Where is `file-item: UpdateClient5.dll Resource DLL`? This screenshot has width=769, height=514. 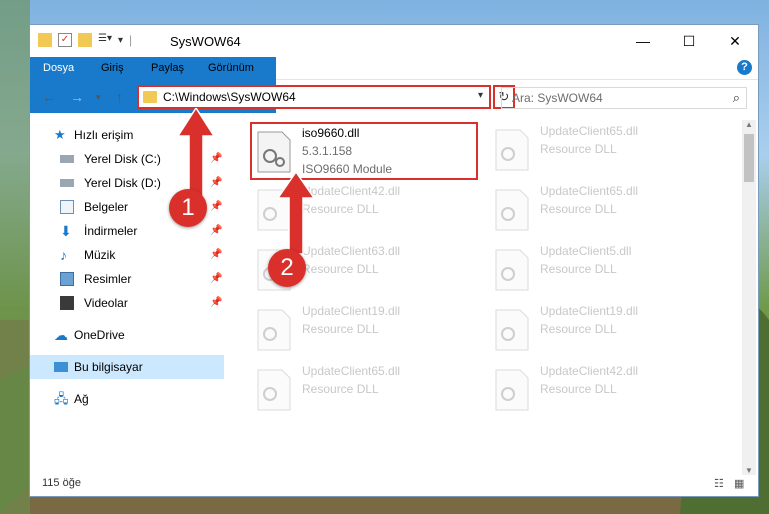
file-item: UpdateClient5.dll Resource DLL is located at coordinates (600, 270).